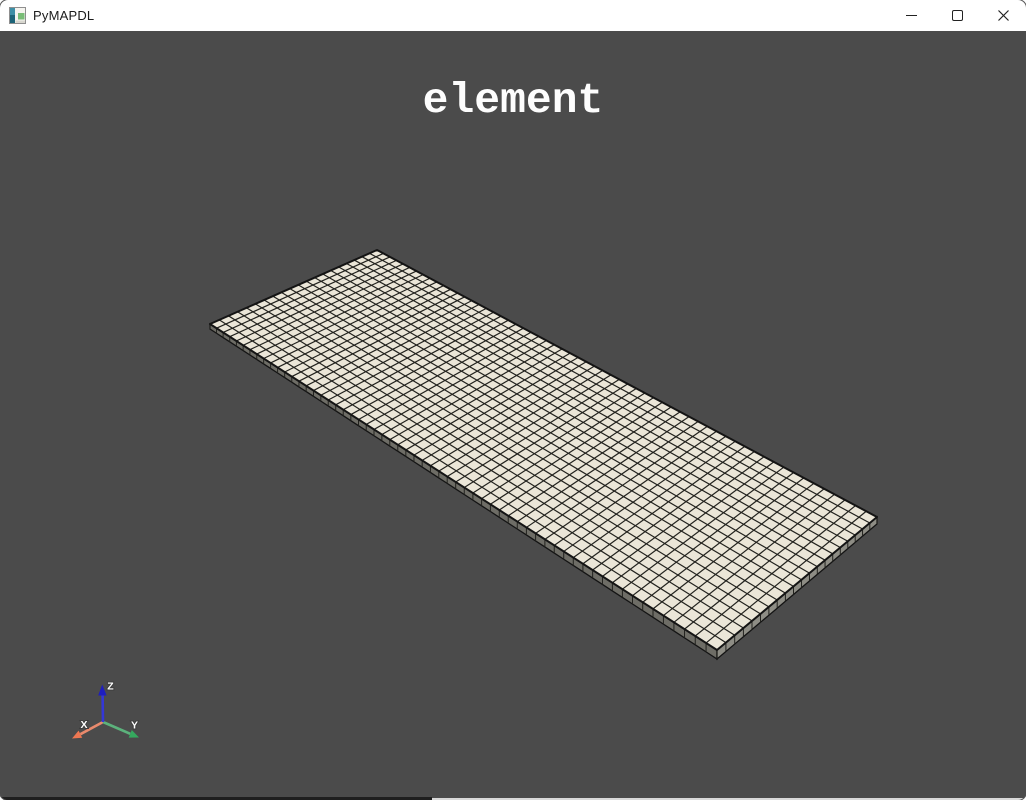 This screenshot has width=1026, height=800. I want to click on close-icon, so click(1003, 15).